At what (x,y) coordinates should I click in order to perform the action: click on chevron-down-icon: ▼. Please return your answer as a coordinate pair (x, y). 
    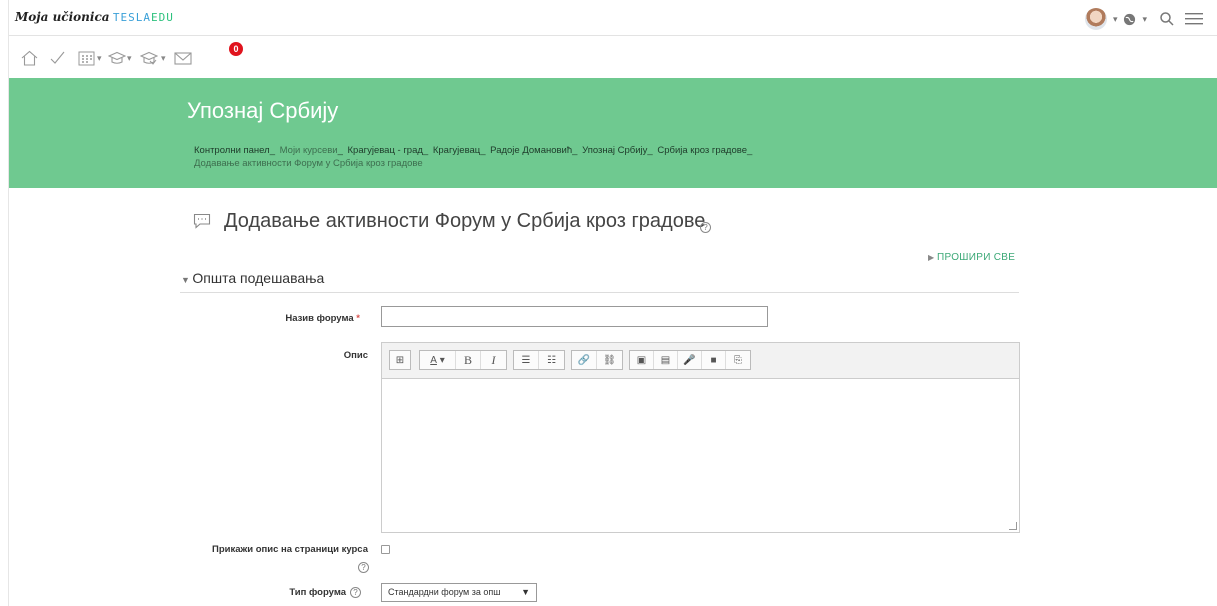
    Looking at the image, I should click on (525, 592).